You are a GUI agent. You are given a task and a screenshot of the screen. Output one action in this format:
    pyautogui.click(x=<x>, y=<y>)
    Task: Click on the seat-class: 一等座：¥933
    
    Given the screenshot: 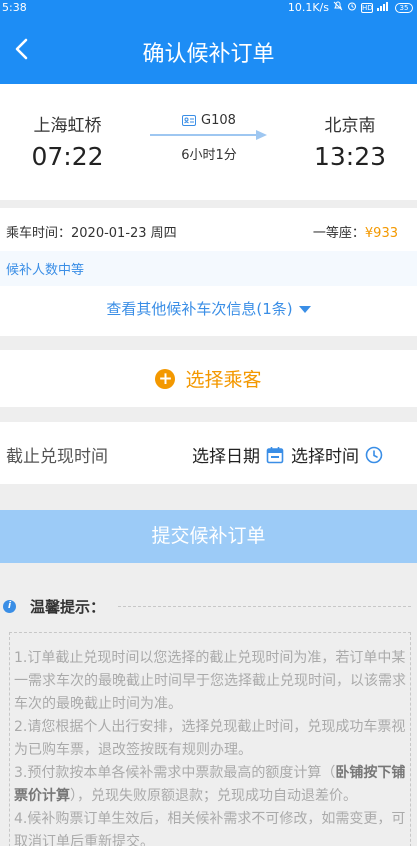 What is the action you would take?
    pyautogui.click(x=355, y=231)
    